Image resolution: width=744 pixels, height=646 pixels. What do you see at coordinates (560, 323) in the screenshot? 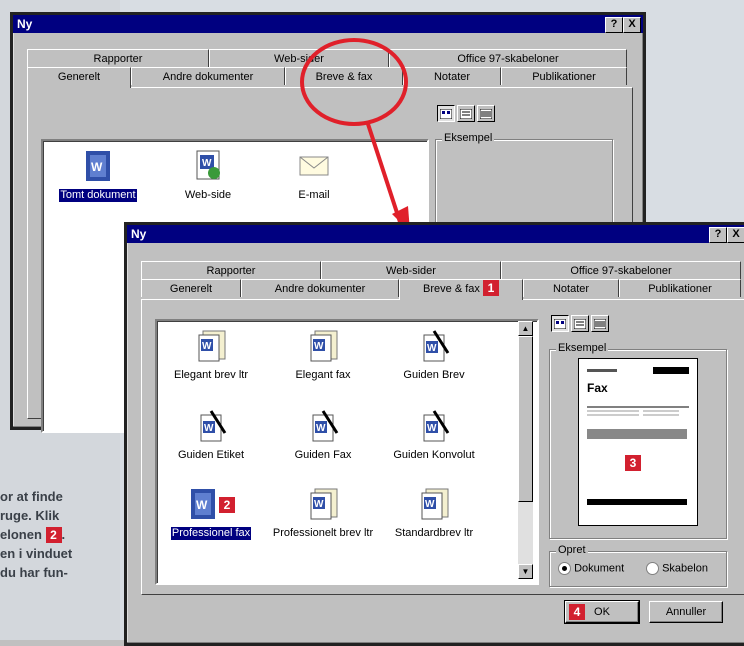
I see `large-icons-button` at bounding box center [560, 323].